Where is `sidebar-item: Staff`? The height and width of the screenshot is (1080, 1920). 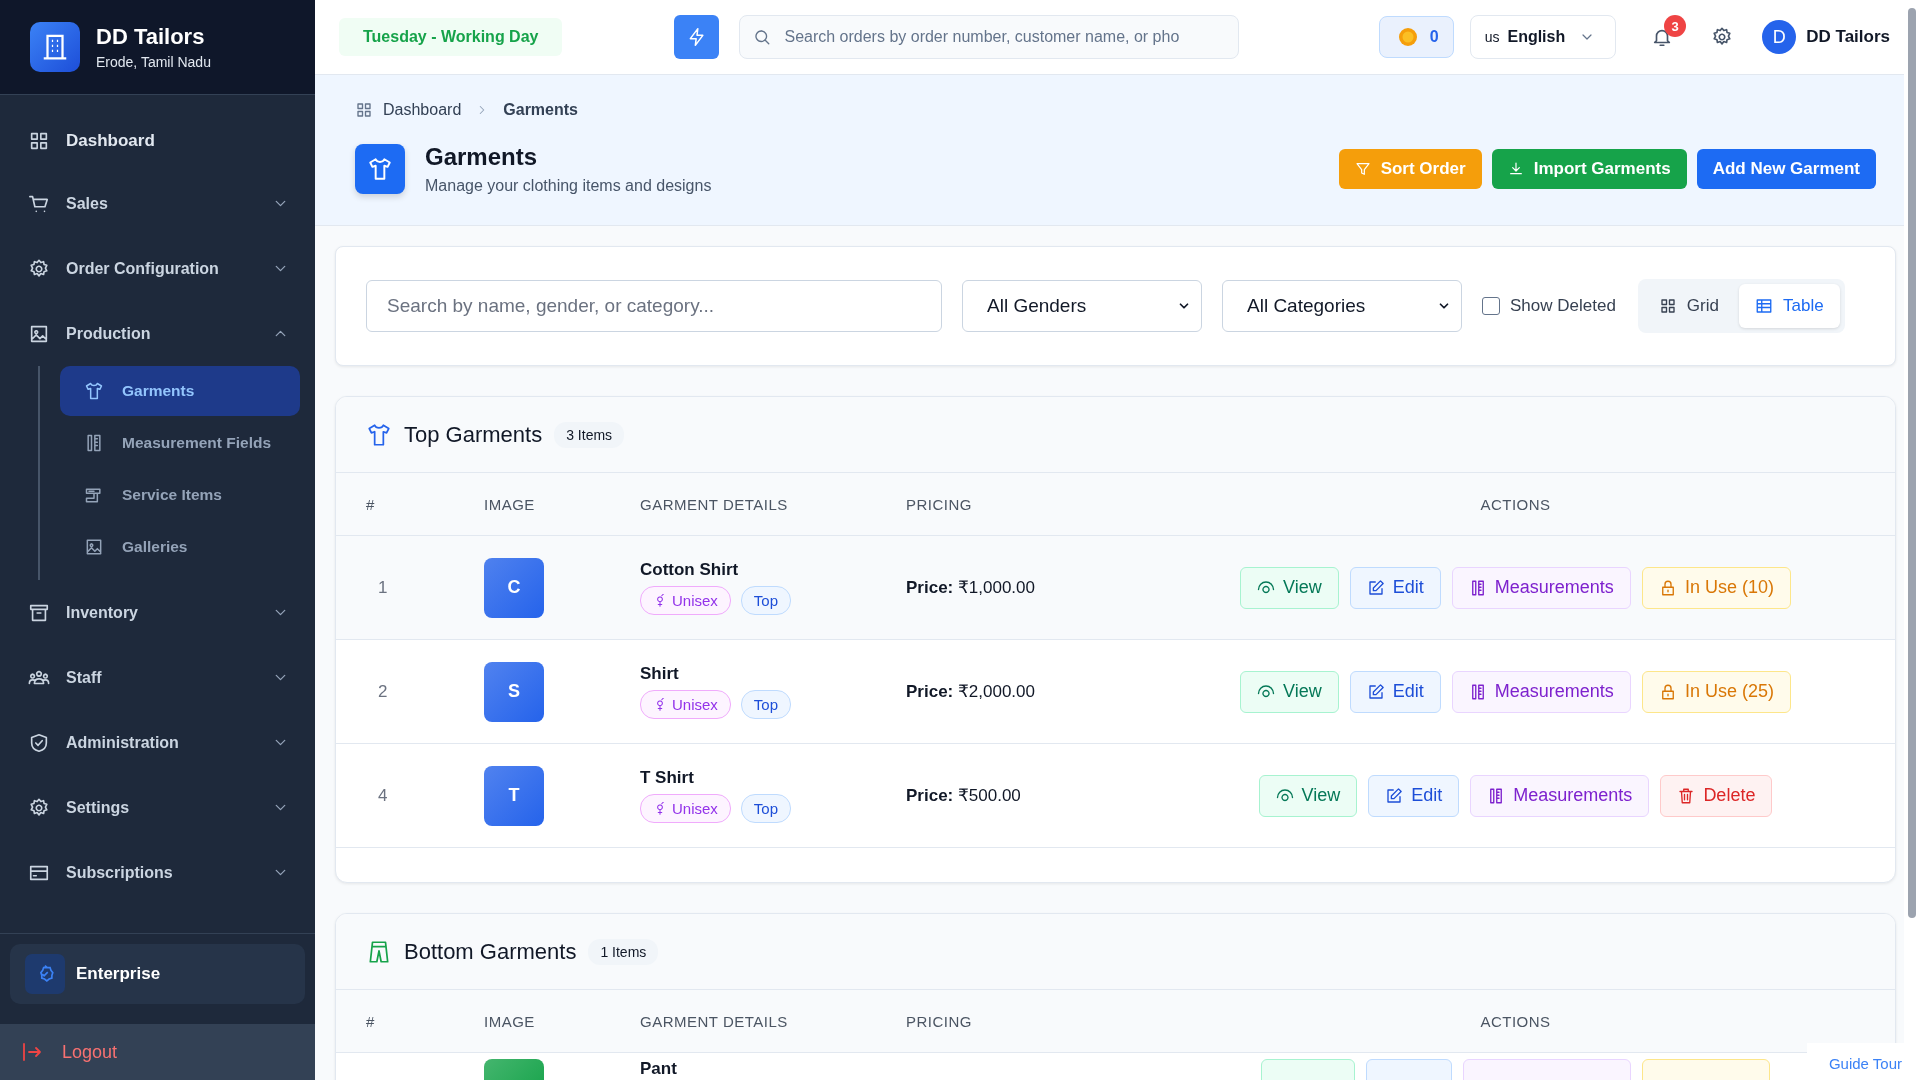
sidebar-item: Staff is located at coordinates (157, 677).